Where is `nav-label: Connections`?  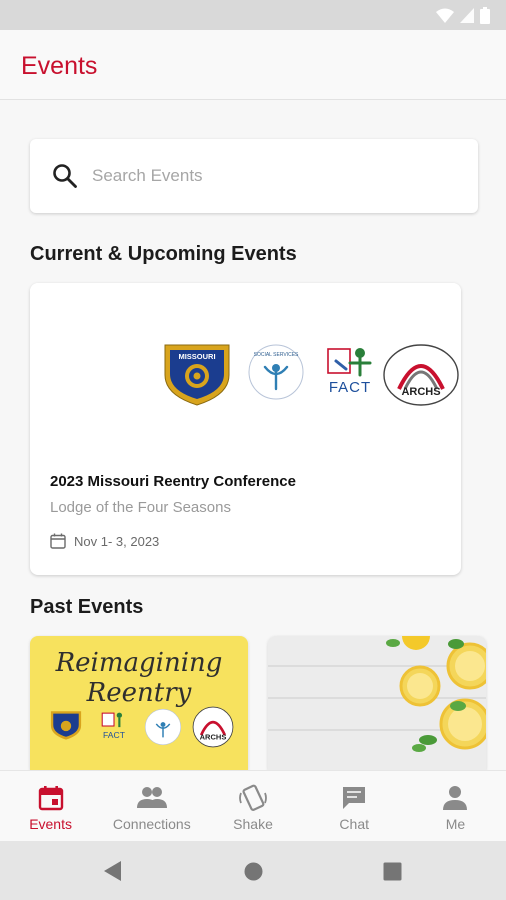
nav-label: Connections is located at coordinates (151, 824).